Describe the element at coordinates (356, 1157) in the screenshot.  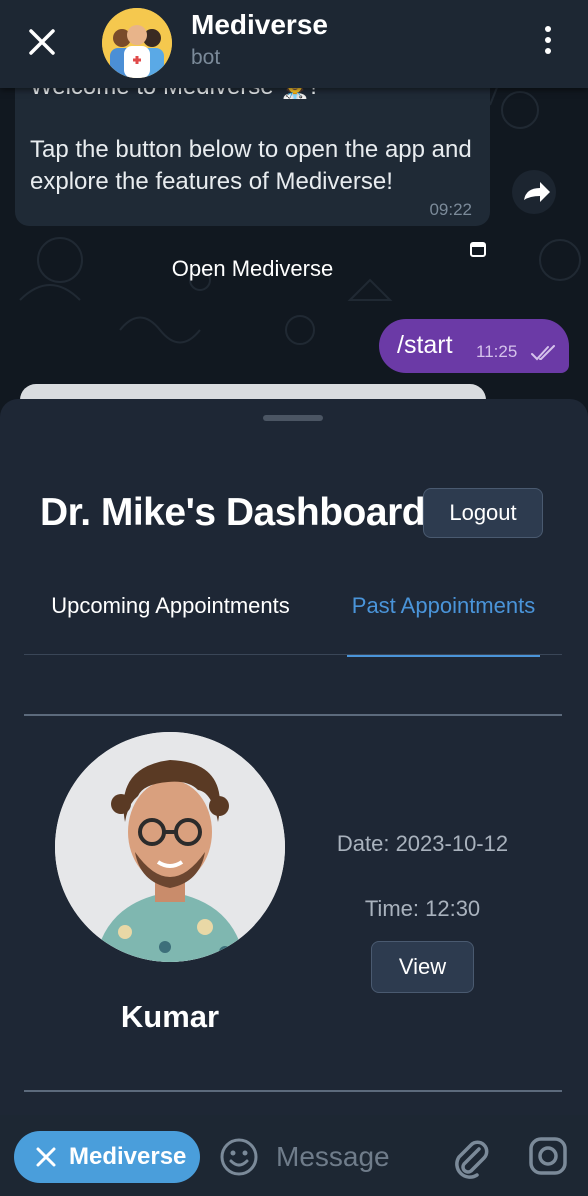
I see `message-input` at that location.